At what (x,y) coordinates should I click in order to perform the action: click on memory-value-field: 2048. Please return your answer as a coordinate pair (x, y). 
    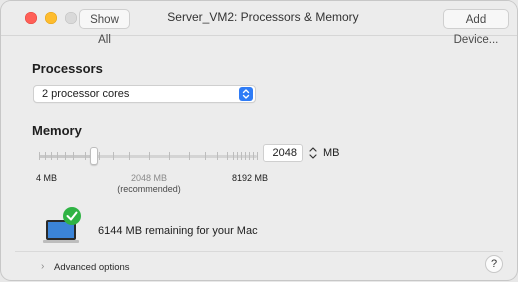
    Looking at the image, I should click on (283, 153).